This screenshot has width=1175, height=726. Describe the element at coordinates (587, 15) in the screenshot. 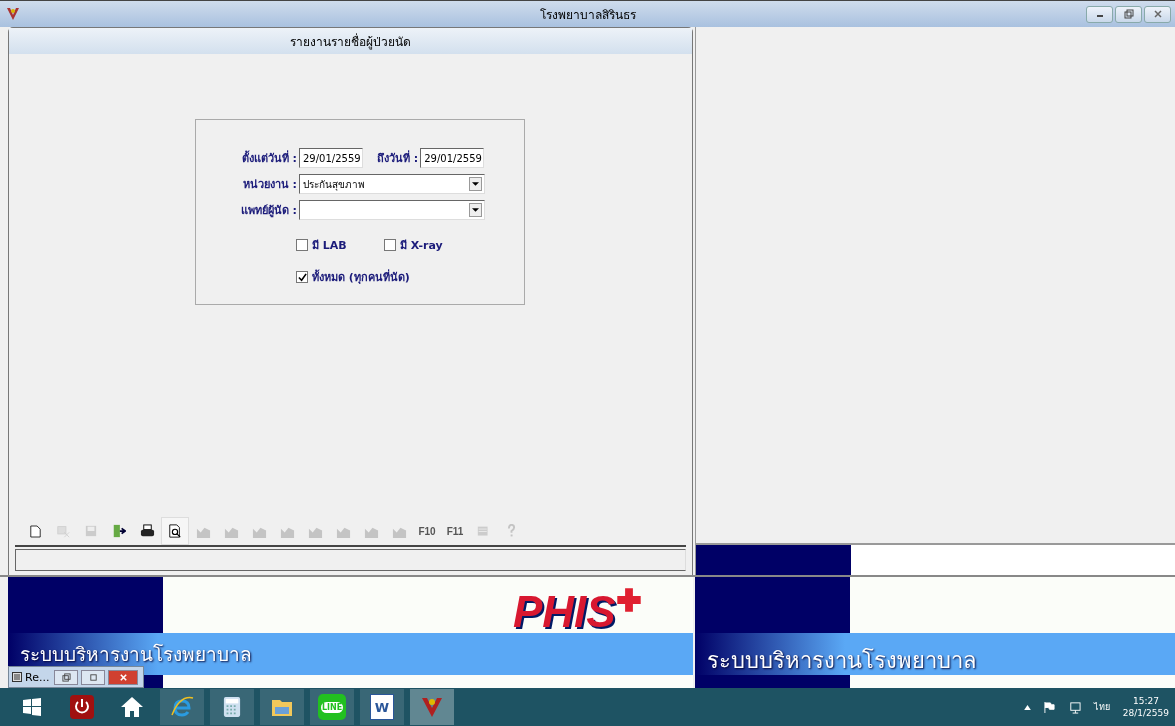

I see `window-title: โรงพยาบาลสิรินธร` at that location.